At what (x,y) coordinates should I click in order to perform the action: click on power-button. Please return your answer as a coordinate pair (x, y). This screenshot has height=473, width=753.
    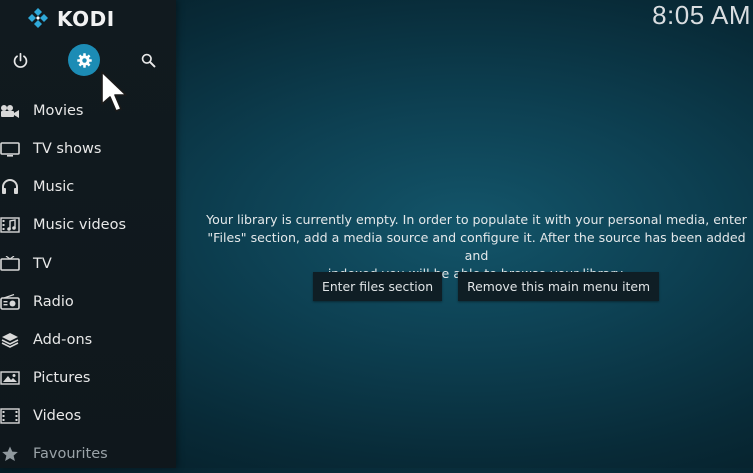
    Looking at the image, I should click on (20, 60).